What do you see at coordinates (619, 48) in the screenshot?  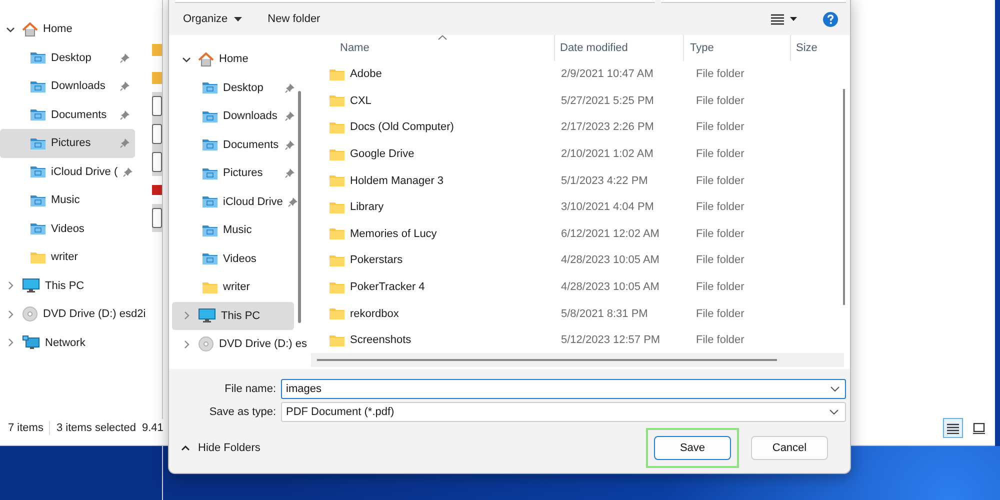 I see `column-header: Date modified` at bounding box center [619, 48].